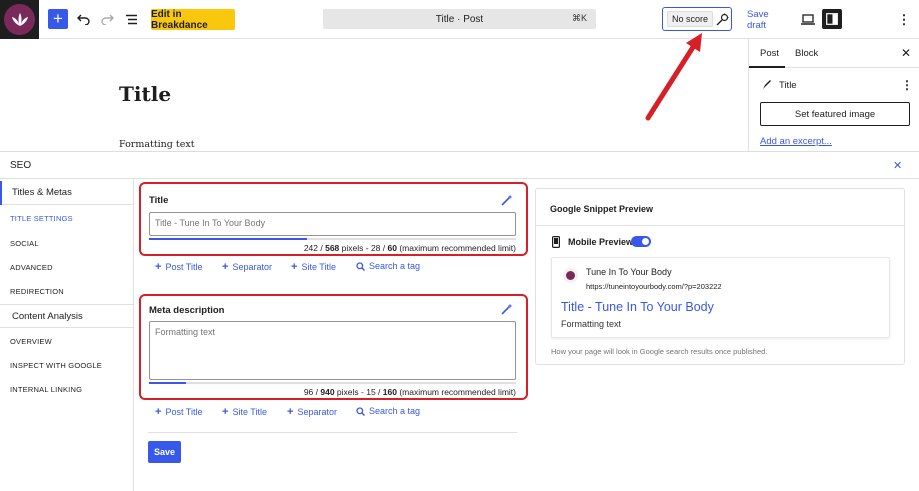 Image resolution: width=919 pixels, height=491 pixels. I want to click on shortcut-hint: ⌘K, so click(579, 18).